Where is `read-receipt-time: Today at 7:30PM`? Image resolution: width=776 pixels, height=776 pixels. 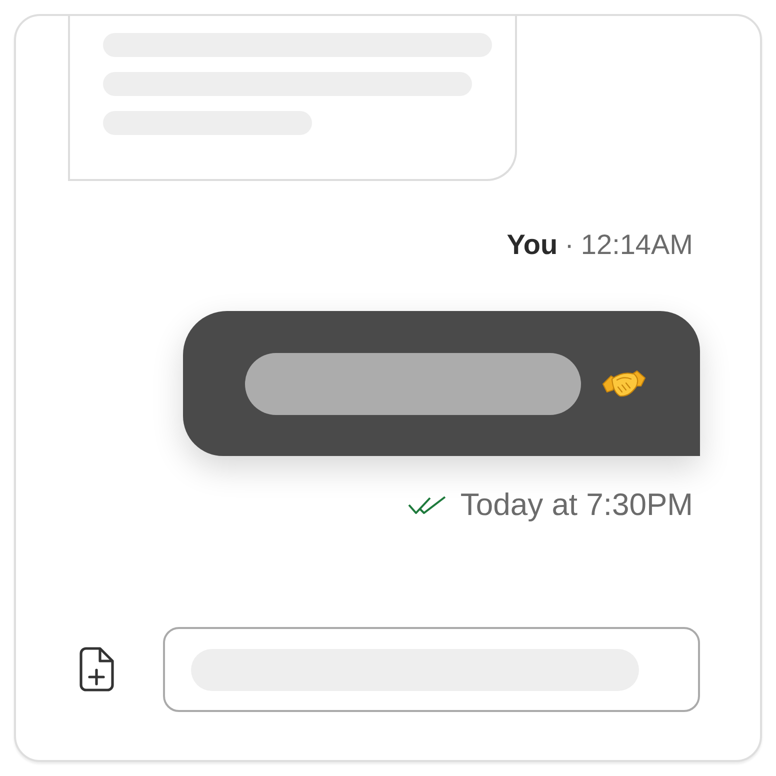 read-receipt-time: Today at 7:30PM is located at coordinates (576, 505).